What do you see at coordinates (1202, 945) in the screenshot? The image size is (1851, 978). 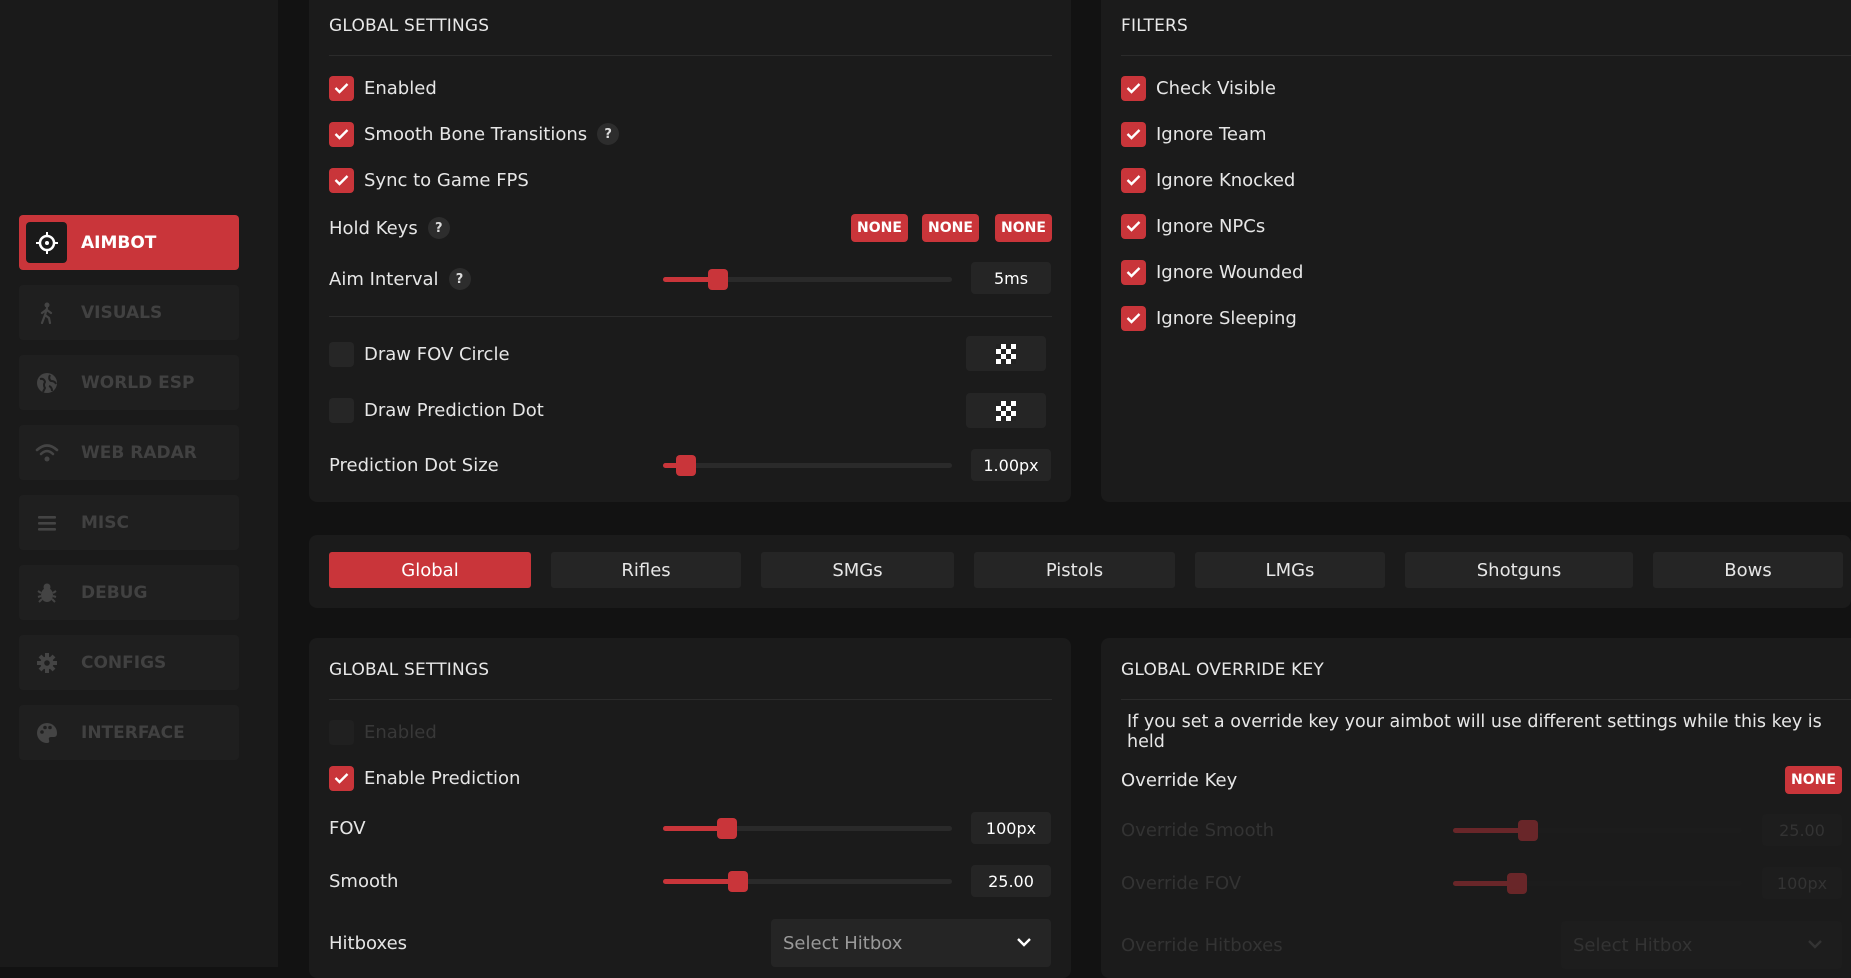 I see `override-hitboxes-label: Override Hitboxes` at bounding box center [1202, 945].